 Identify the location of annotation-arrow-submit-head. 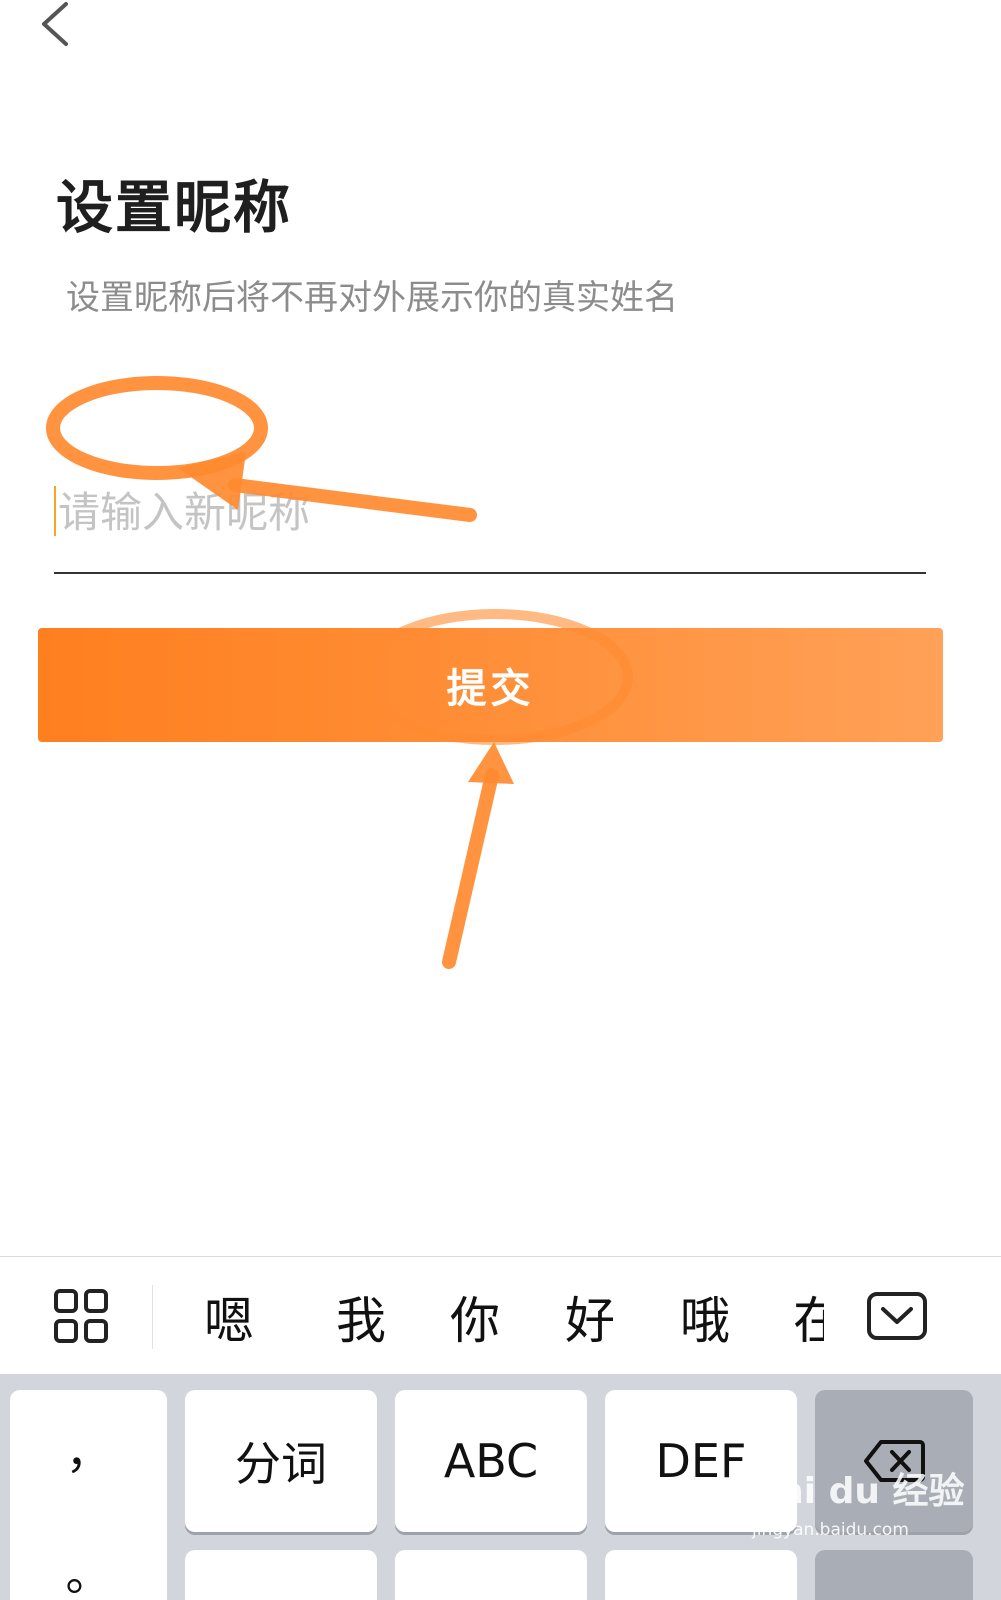
(491, 763).